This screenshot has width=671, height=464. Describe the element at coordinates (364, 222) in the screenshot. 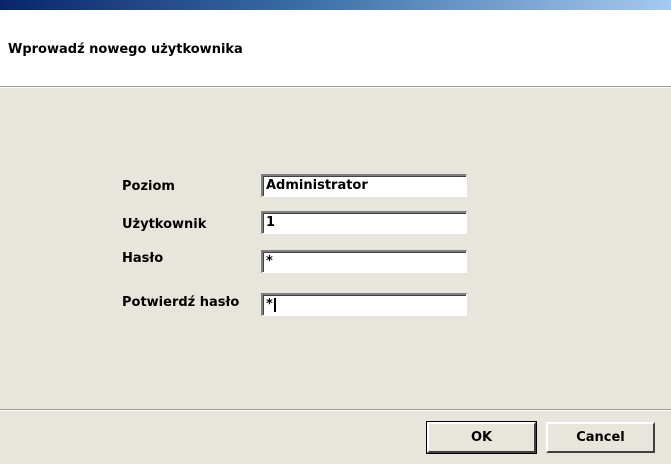

I see `user-field: 1` at that location.